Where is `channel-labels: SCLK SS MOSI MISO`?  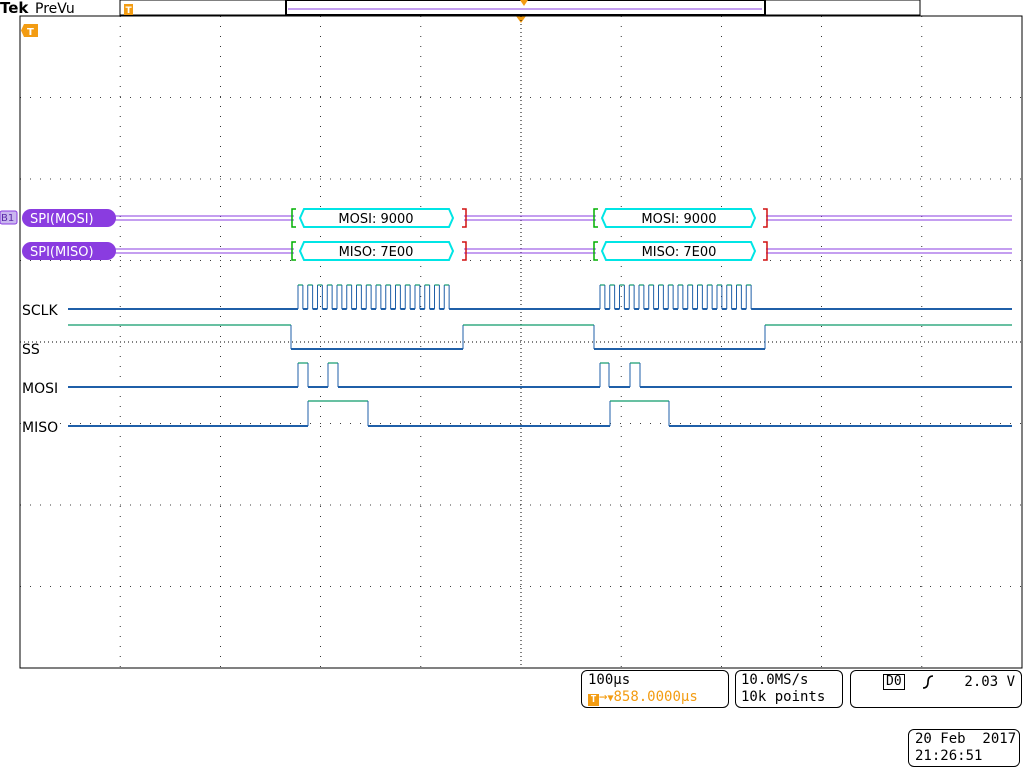
channel-labels: SCLK SS MOSI MISO is located at coordinates (40, 369).